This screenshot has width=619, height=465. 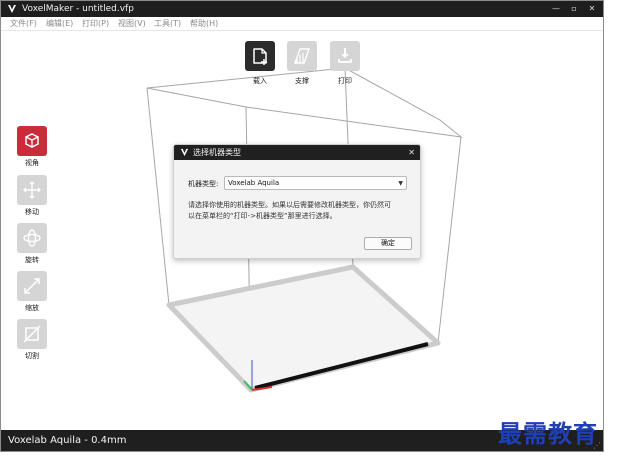 What do you see at coordinates (302, 9) in the screenshot?
I see `title-bar: VoxelMaker - untitled.vfp — ▫ ✕` at bounding box center [302, 9].